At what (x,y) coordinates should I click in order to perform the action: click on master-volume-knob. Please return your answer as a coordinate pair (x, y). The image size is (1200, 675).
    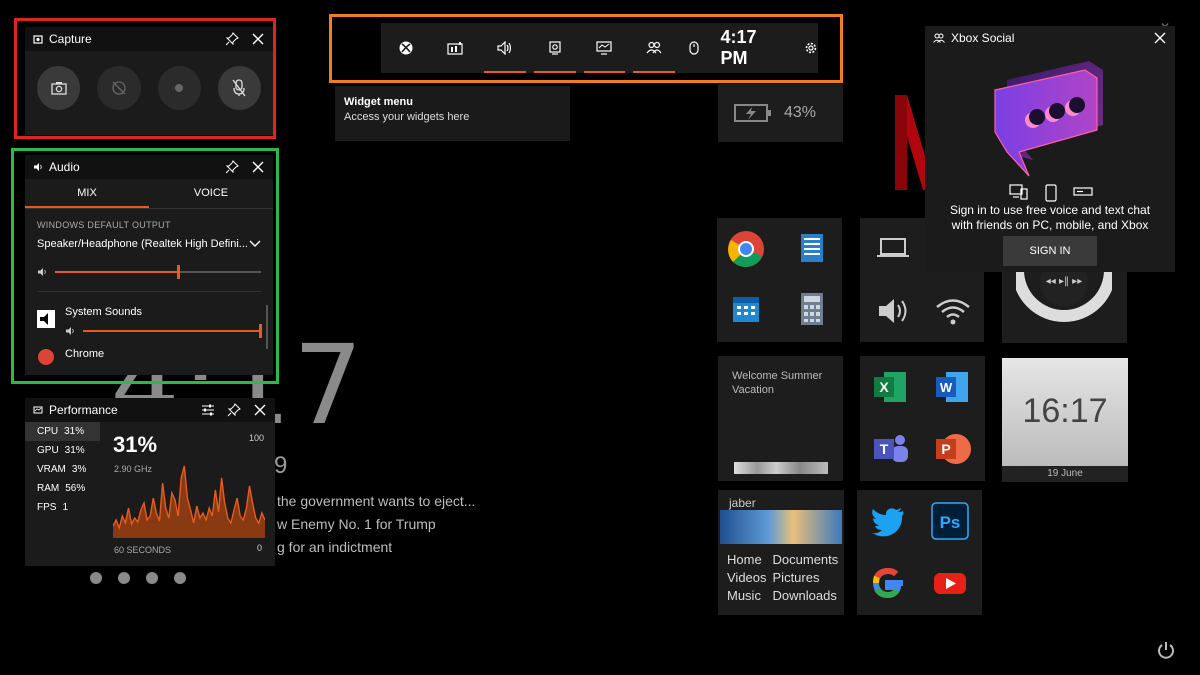
    Looking at the image, I should click on (178, 272).